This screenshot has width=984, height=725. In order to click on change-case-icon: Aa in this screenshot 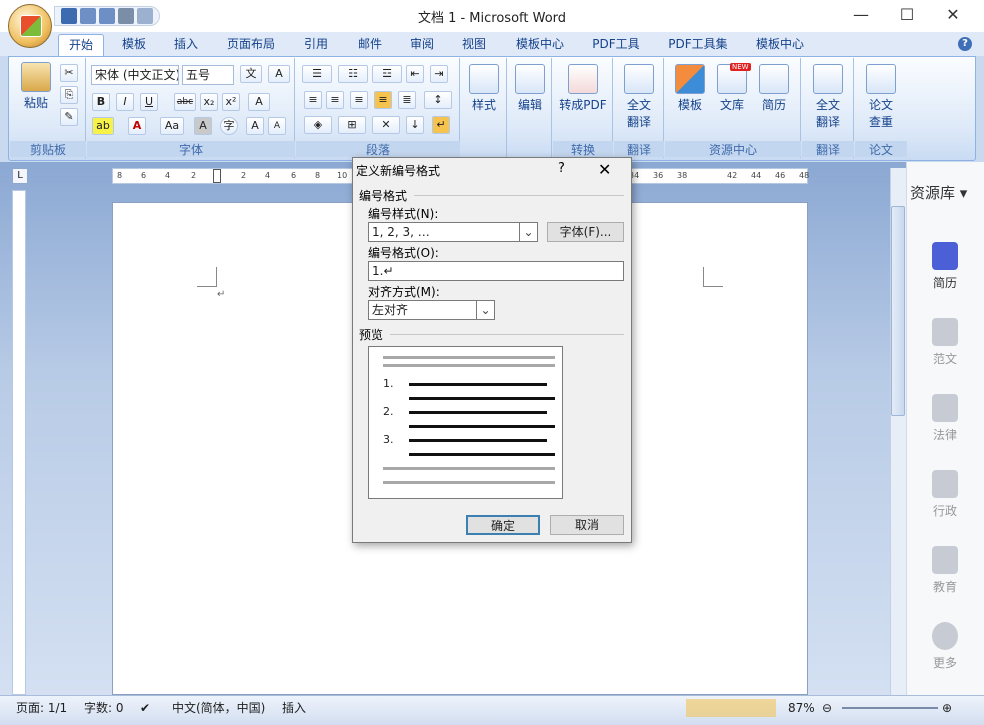, I will do `click(172, 126)`.